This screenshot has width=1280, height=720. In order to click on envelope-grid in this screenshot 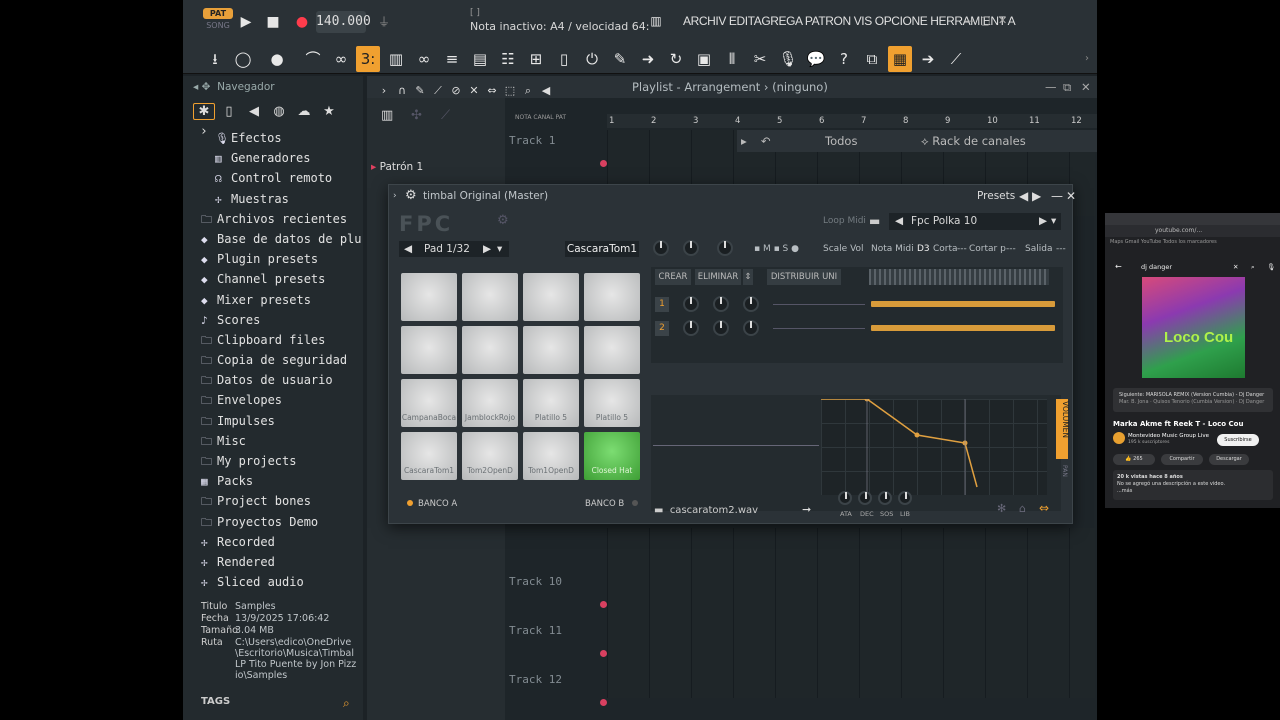, I will do `click(934, 445)`.